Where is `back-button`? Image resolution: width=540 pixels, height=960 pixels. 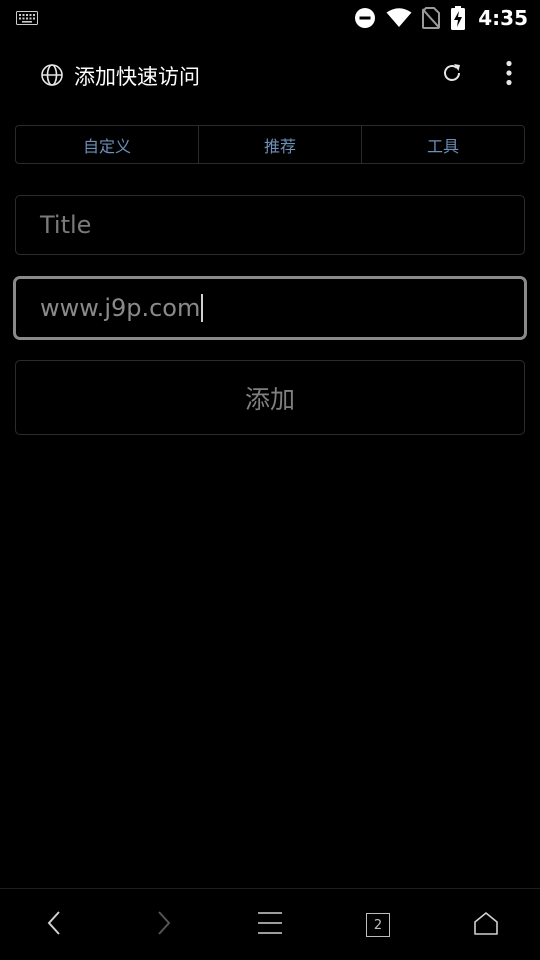
back-button is located at coordinates (54, 924).